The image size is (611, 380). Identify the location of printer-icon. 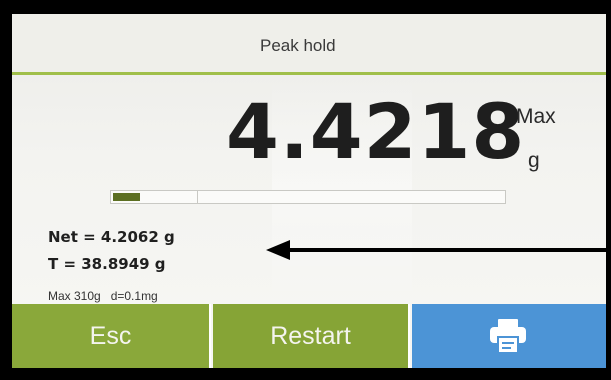
(508, 336).